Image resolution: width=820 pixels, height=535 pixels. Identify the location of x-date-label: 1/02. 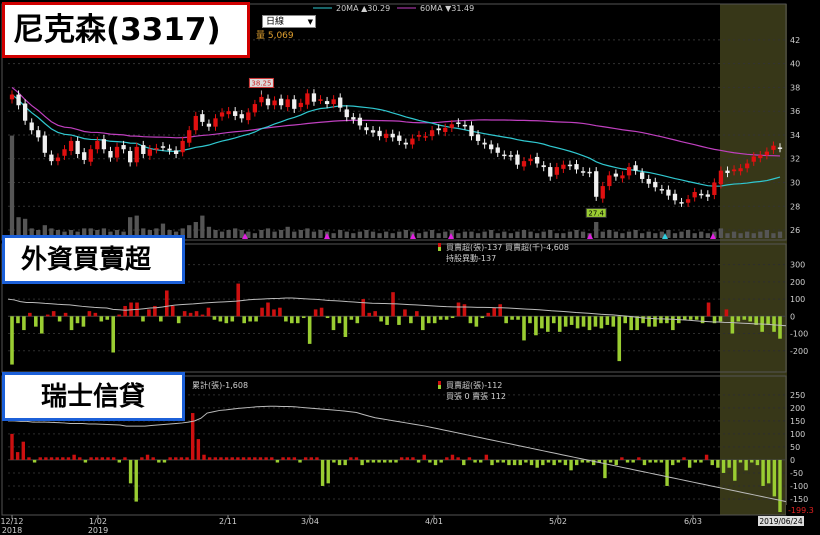
(98, 521).